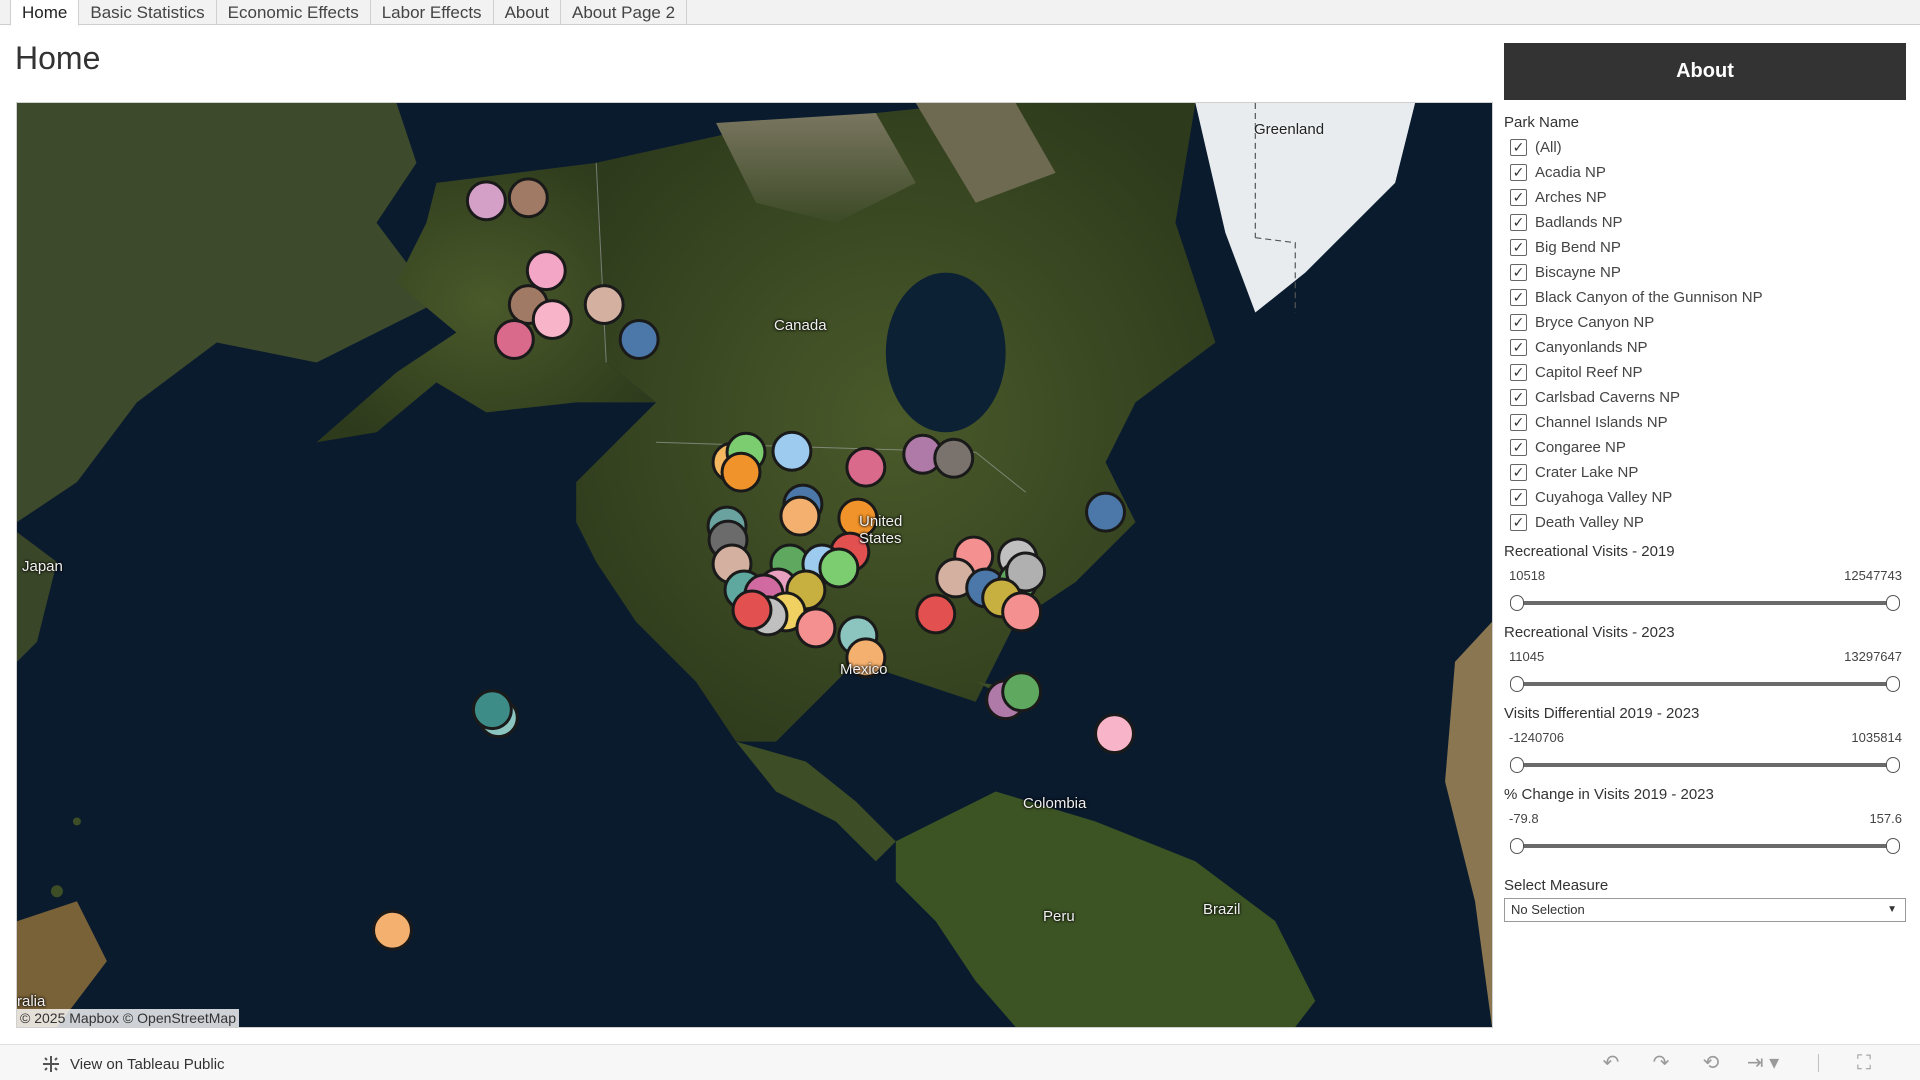  I want to click on tab-economic-effects: Economic Effects, so click(294, 12).